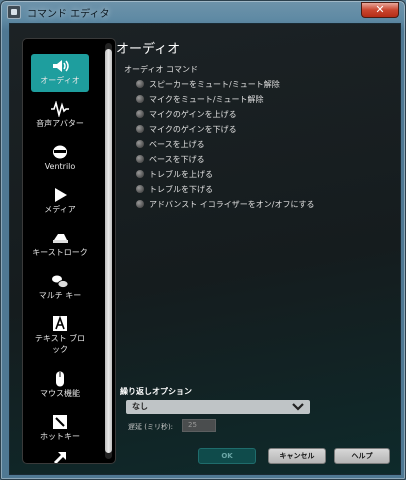 The width and height of the screenshot is (406, 480). I want to click on command-item: マイクのゲインを上げる, so click(225, 116).